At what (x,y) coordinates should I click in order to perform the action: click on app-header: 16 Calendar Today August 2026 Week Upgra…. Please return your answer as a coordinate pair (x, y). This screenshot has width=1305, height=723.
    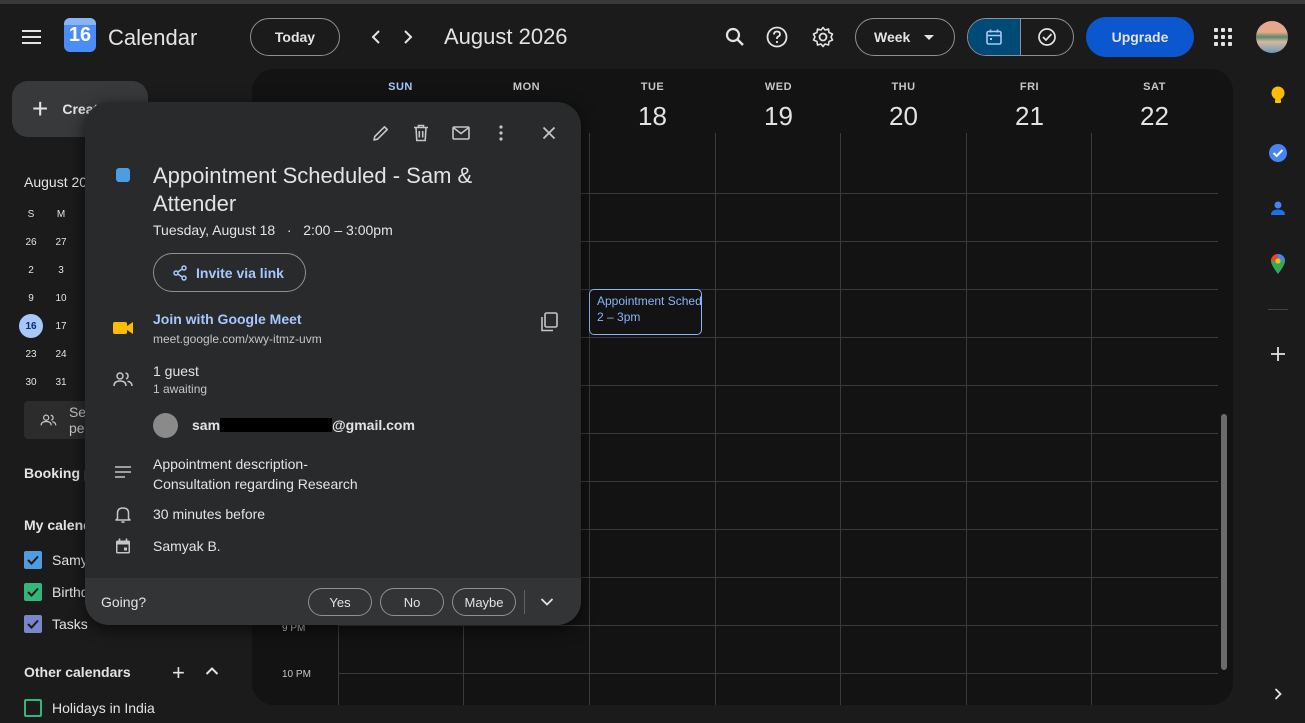
    Looking at the image, I should click on (652, 37).